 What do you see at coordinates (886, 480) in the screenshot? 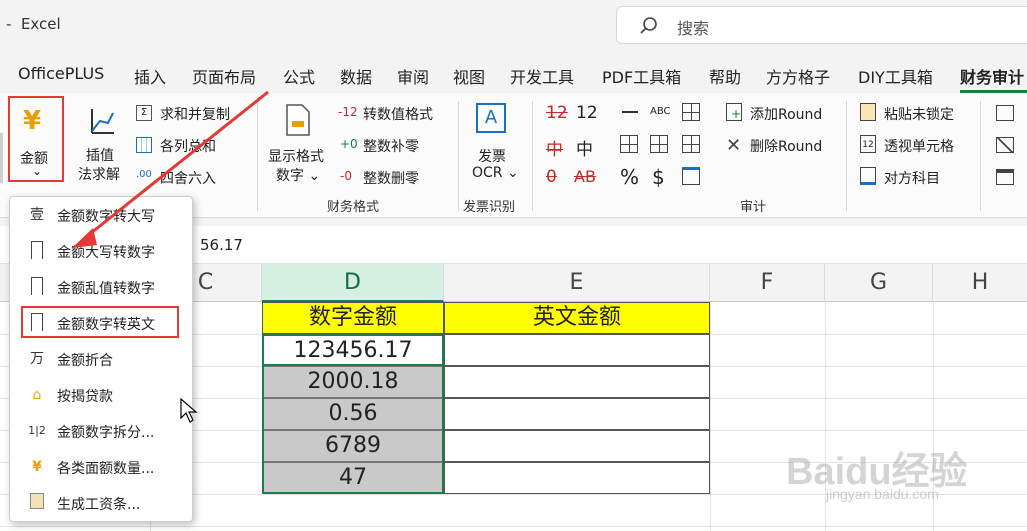
I see `watermark: Baidu经验 jingyan.baidu.com` at bounding box center [886, 480].